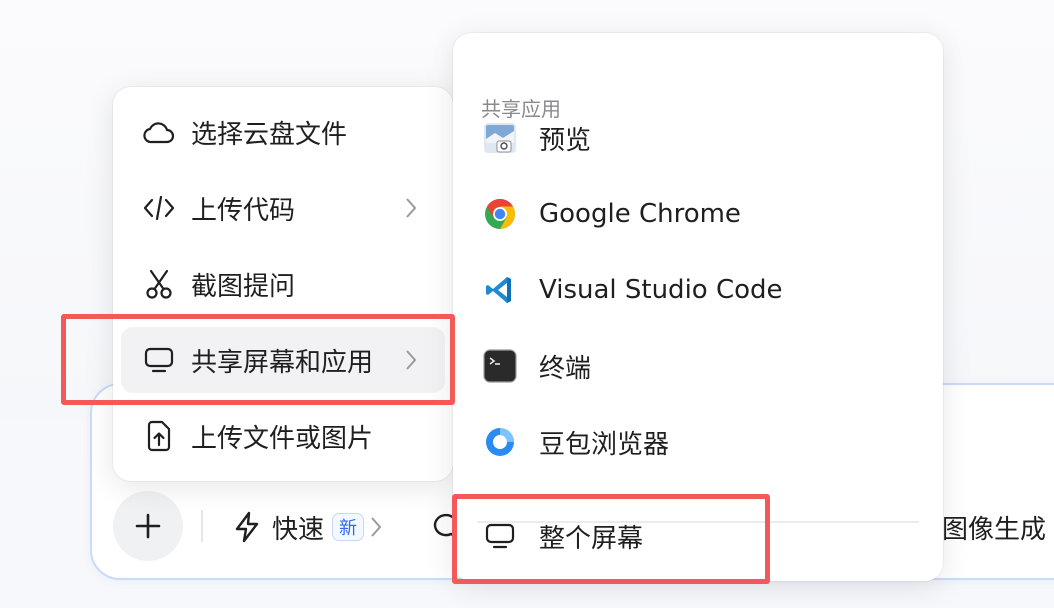 Image resolution: width=1054 pixels, height=608 pixels. What do you see at coordinates (640, 214) in the screenshot?
I see `app-label: Google Chrome` at bounding box center [640, 214].